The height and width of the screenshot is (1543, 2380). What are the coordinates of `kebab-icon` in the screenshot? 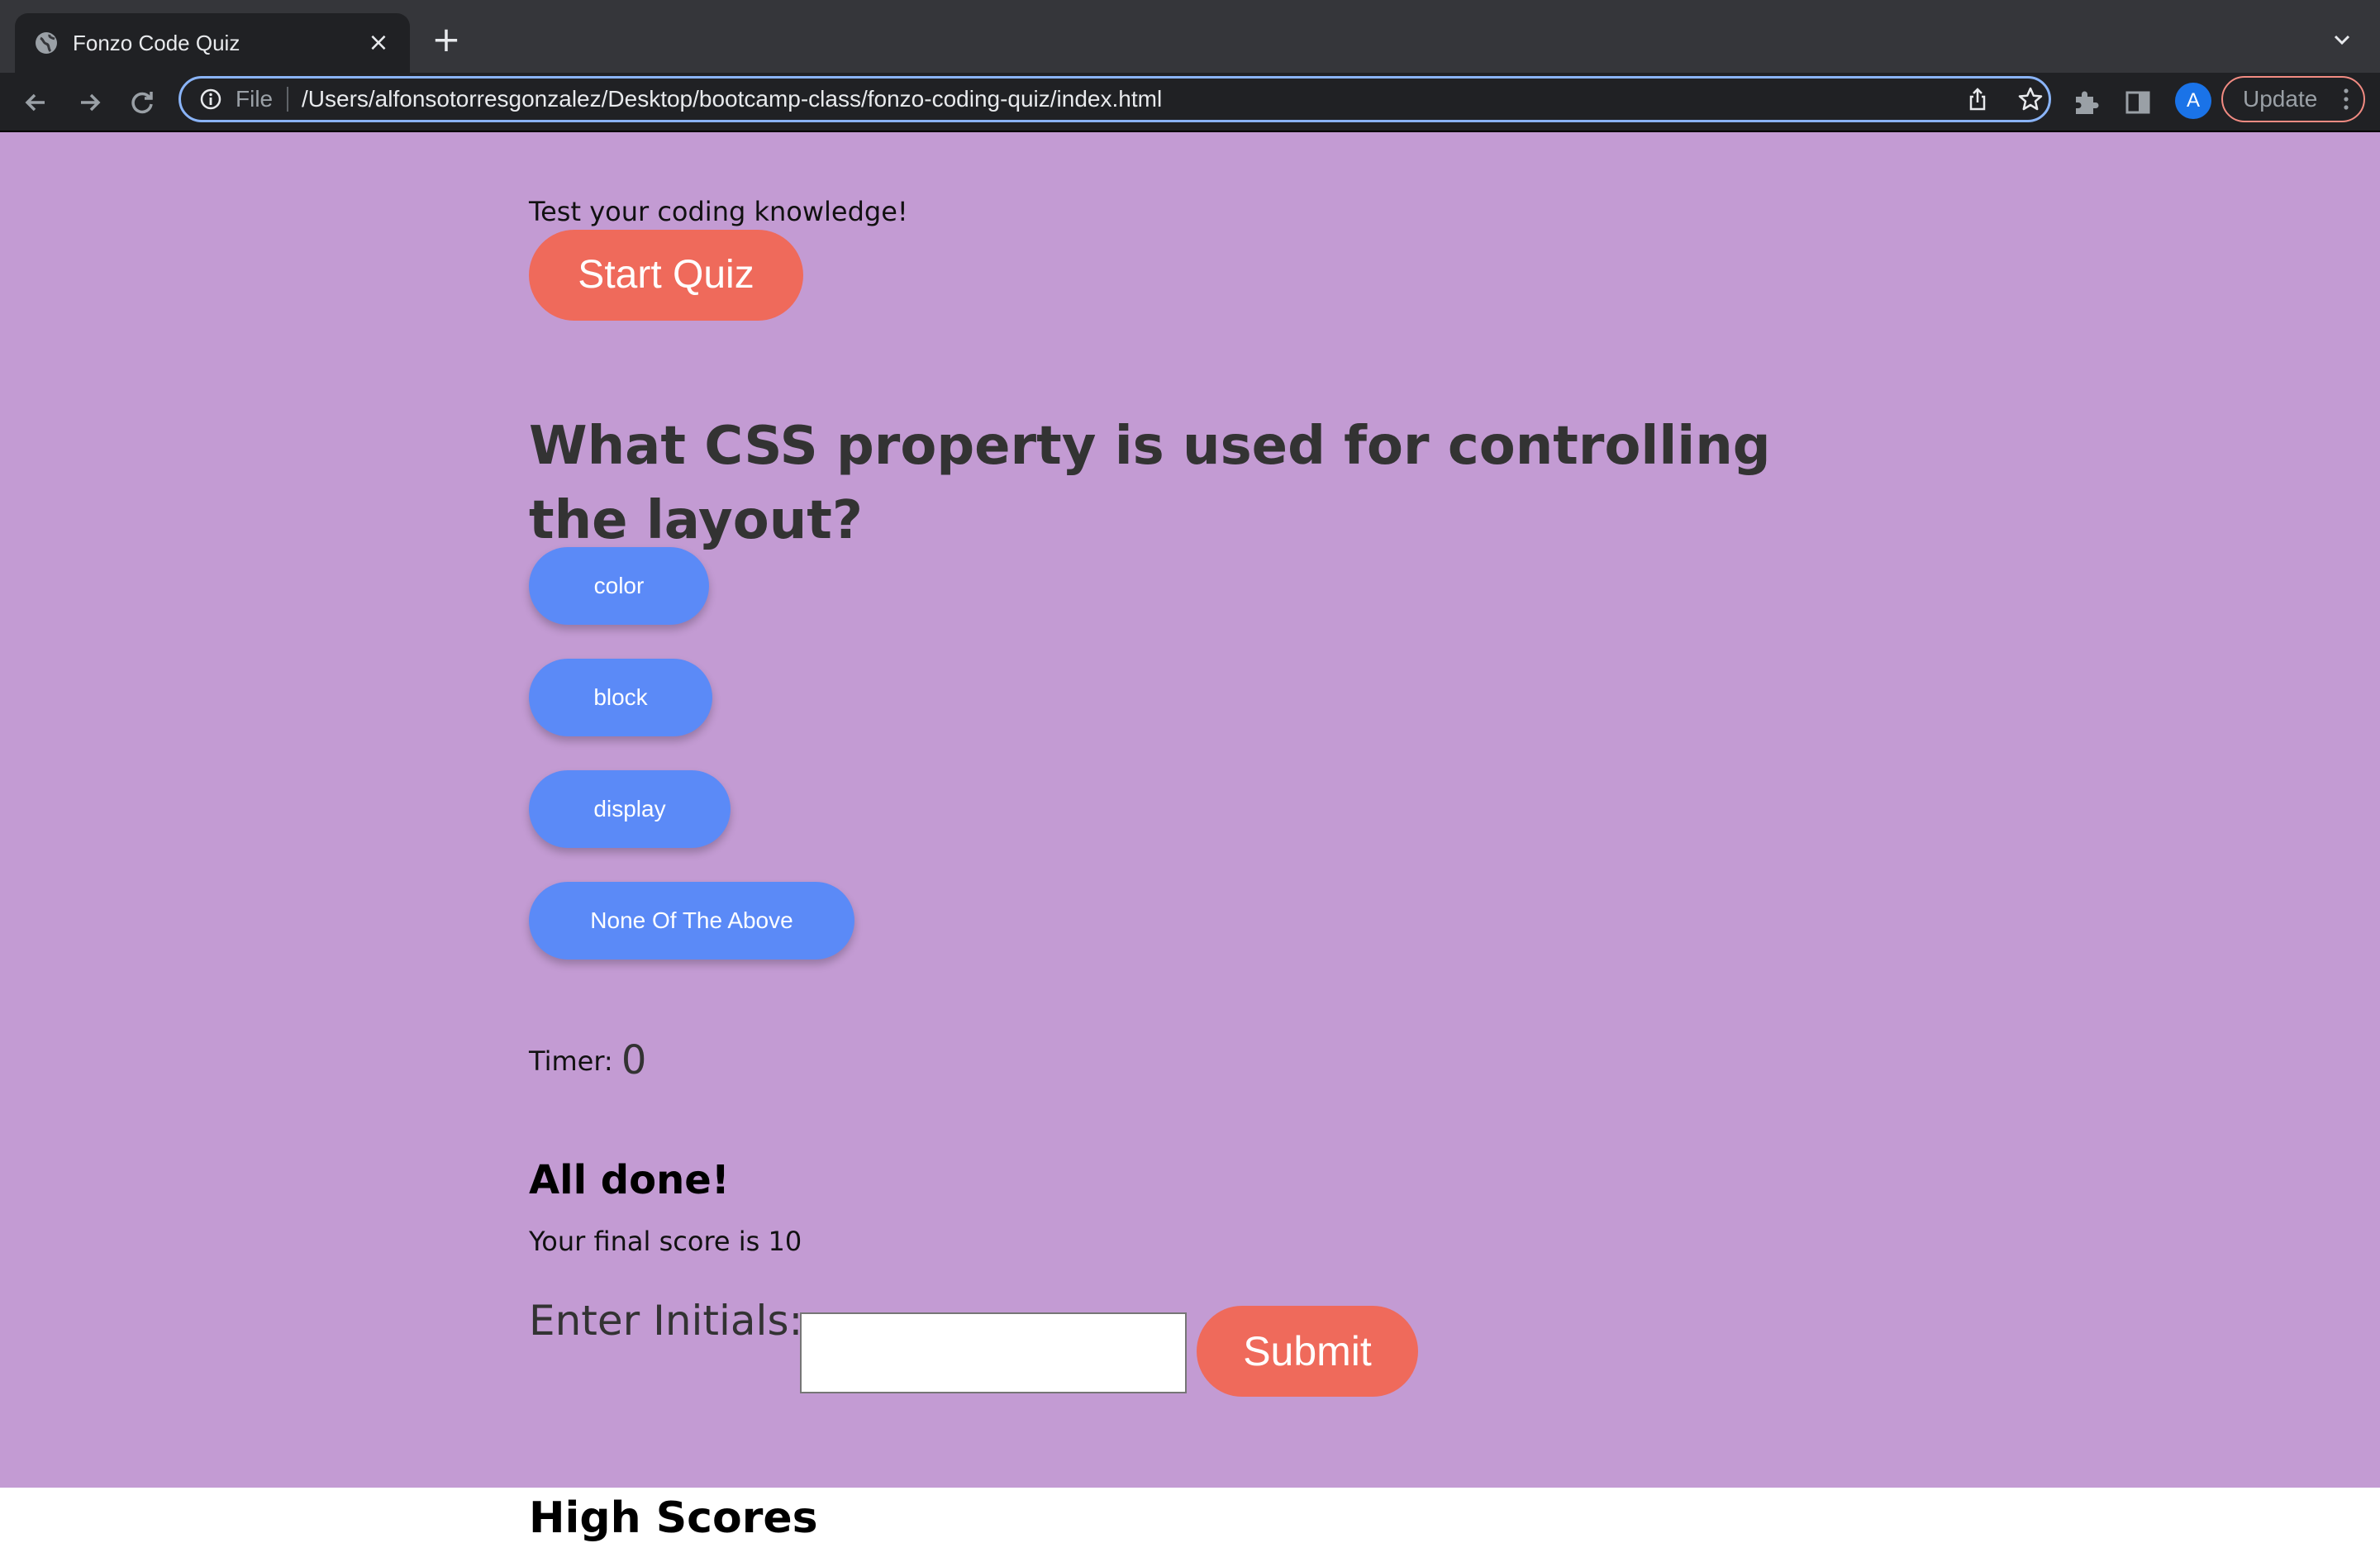 It's located at (2346, 99).